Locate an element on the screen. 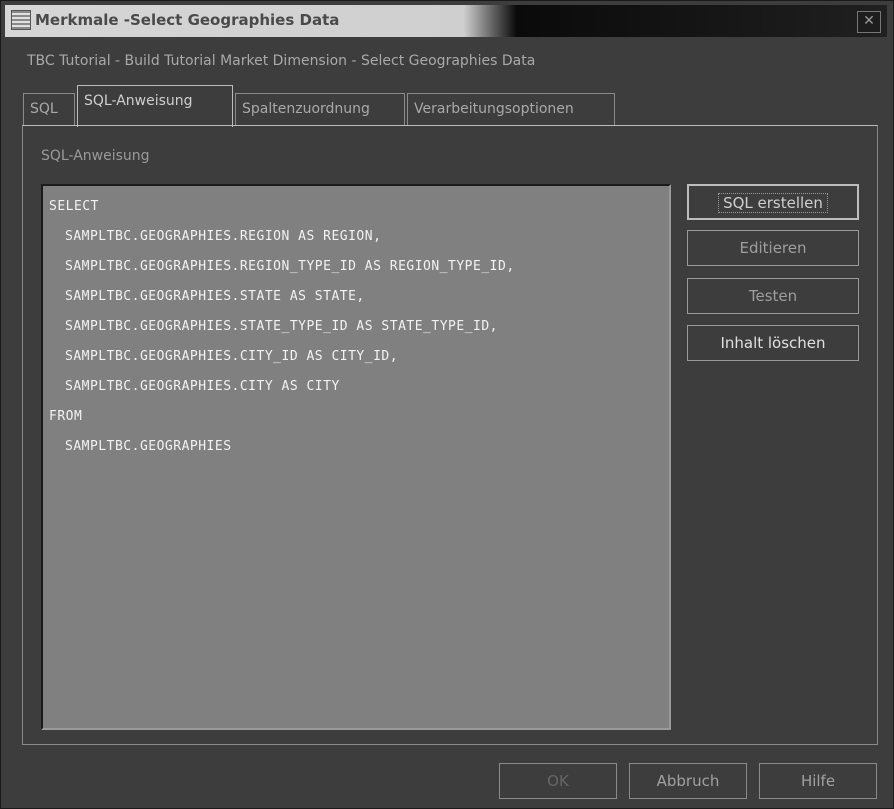 This screenshot has height=809, width=894. sql-line: SELECT is located at coordinates (74, 206).